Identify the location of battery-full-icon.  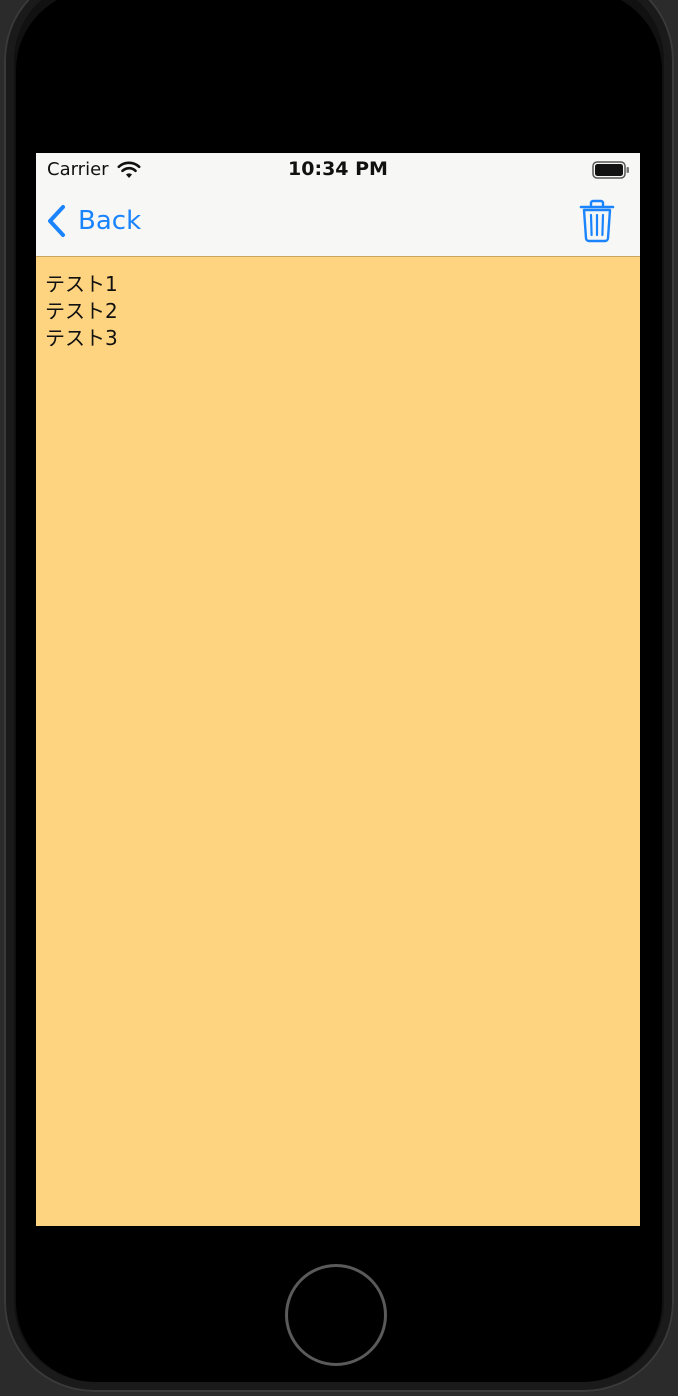
(610, 170).